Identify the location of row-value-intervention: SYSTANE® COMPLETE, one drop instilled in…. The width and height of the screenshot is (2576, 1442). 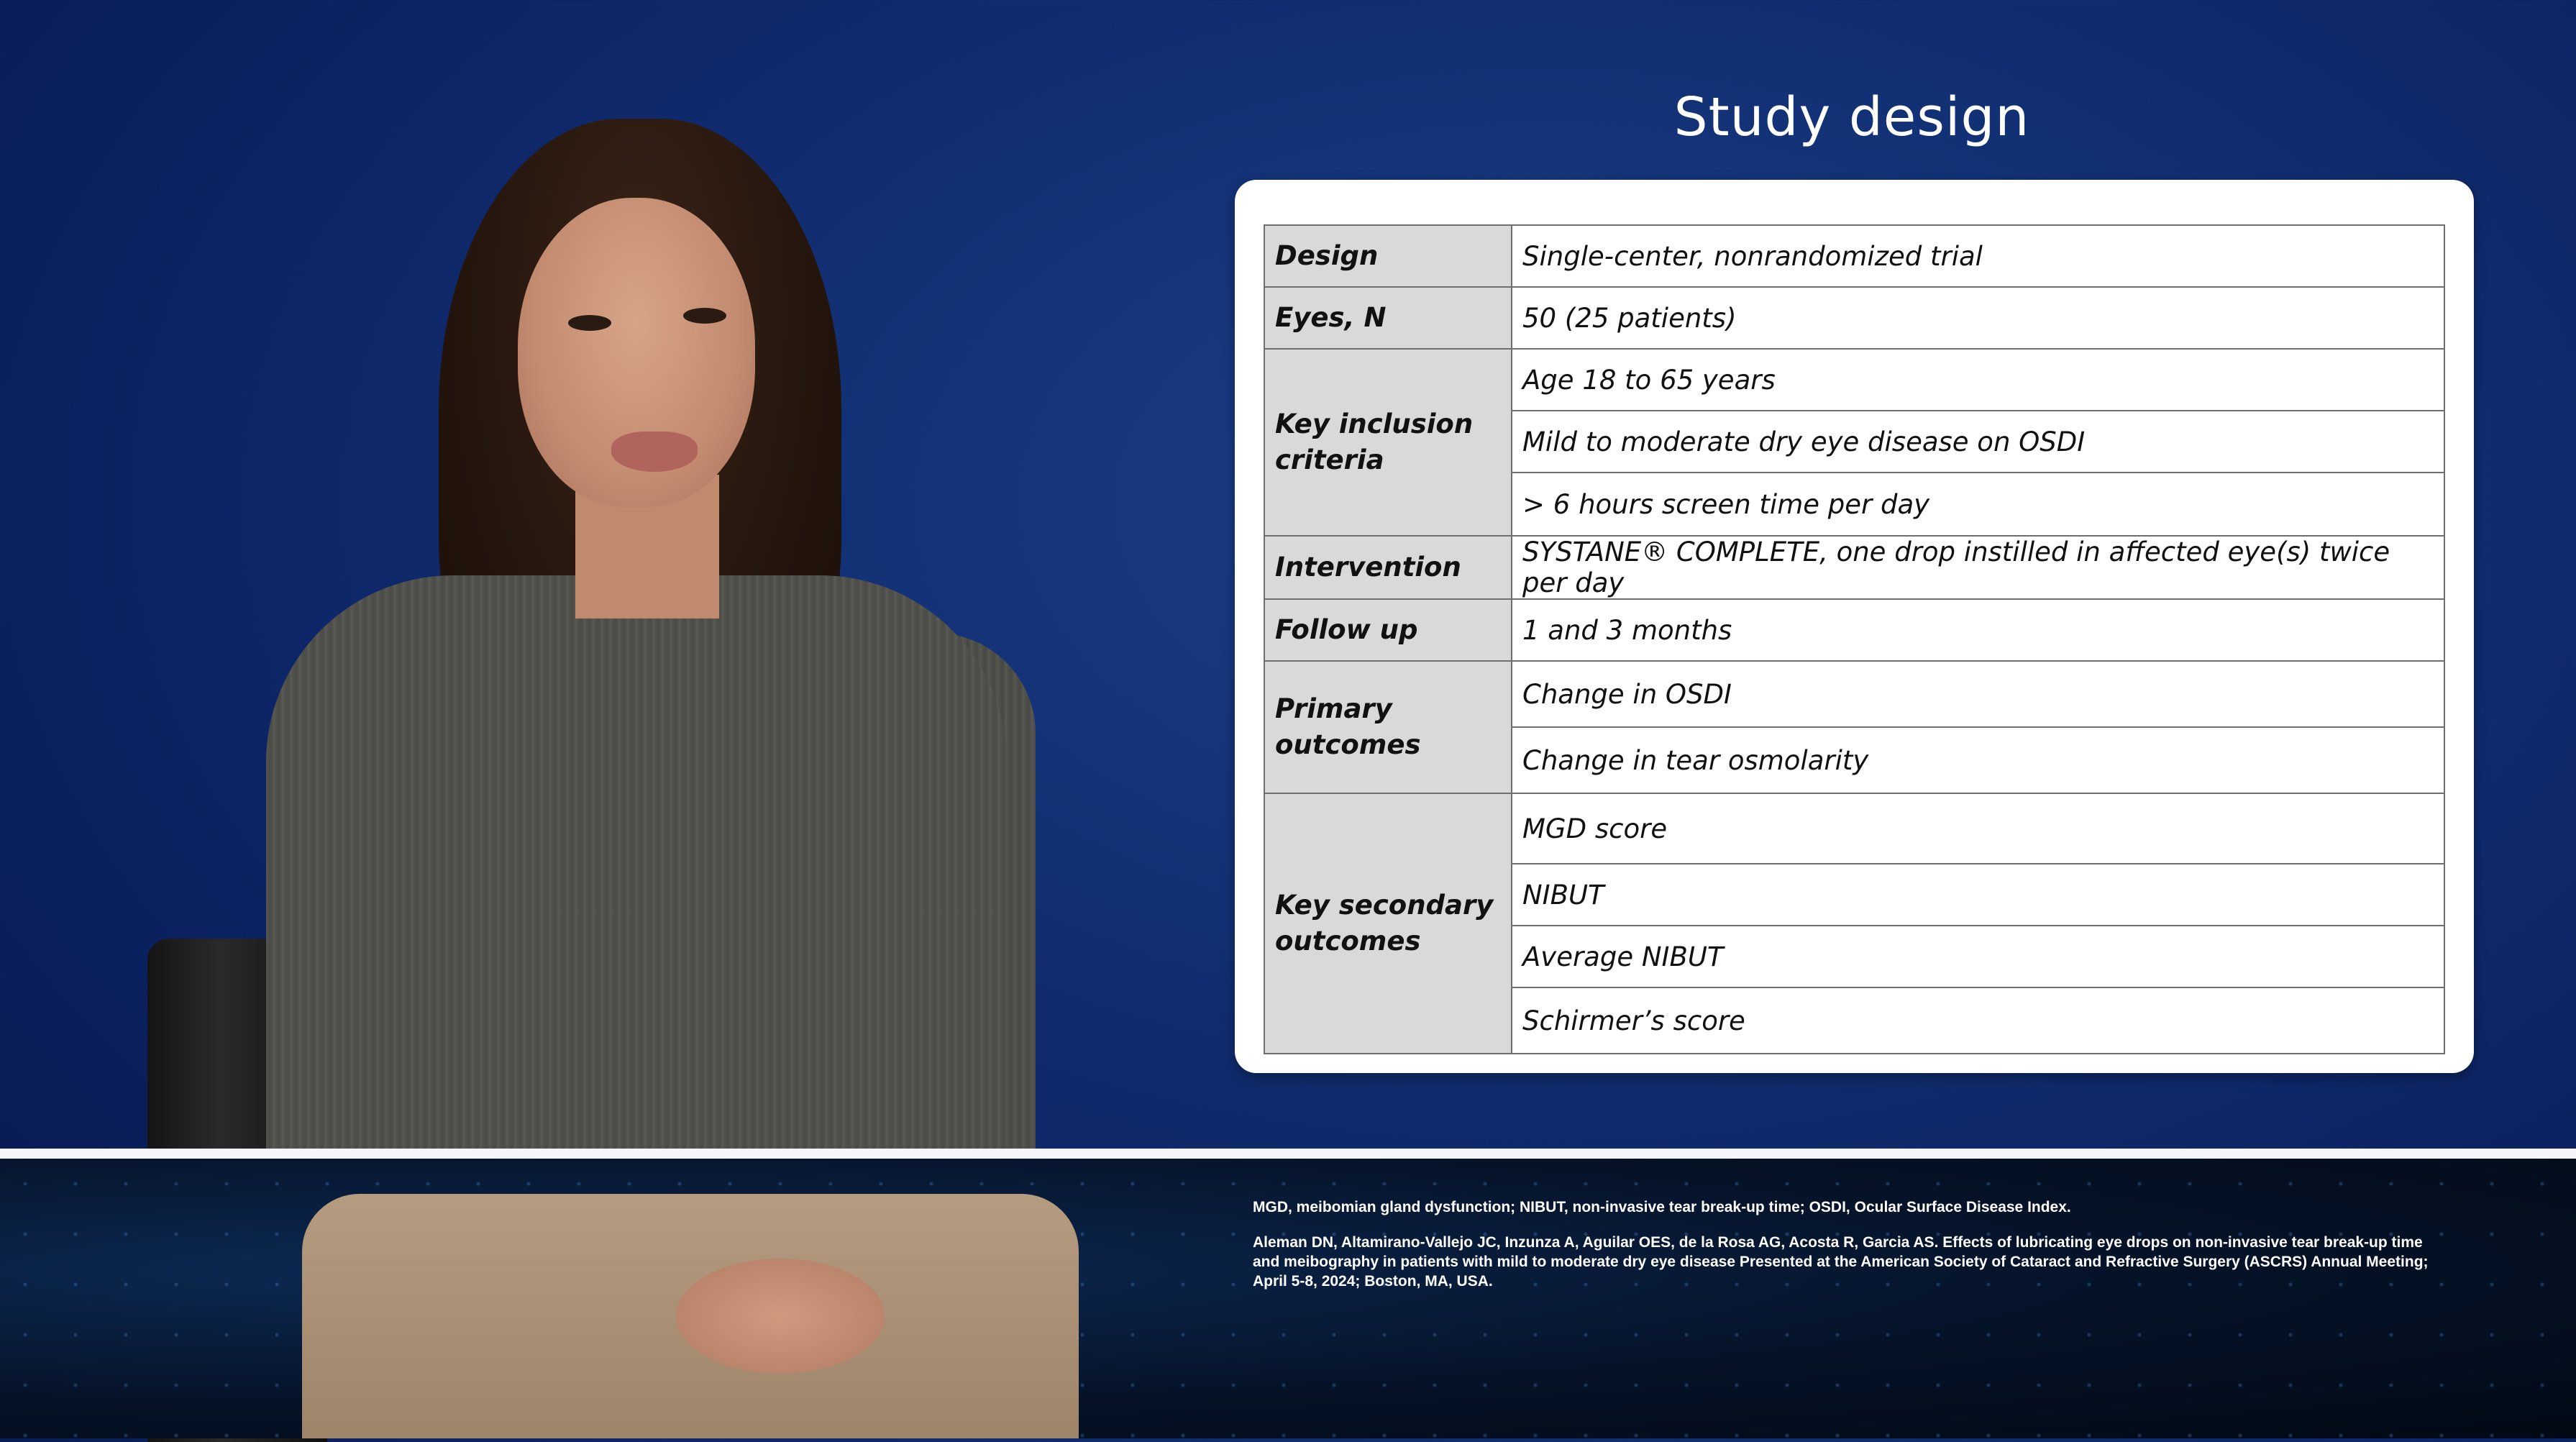
(1978, 567).